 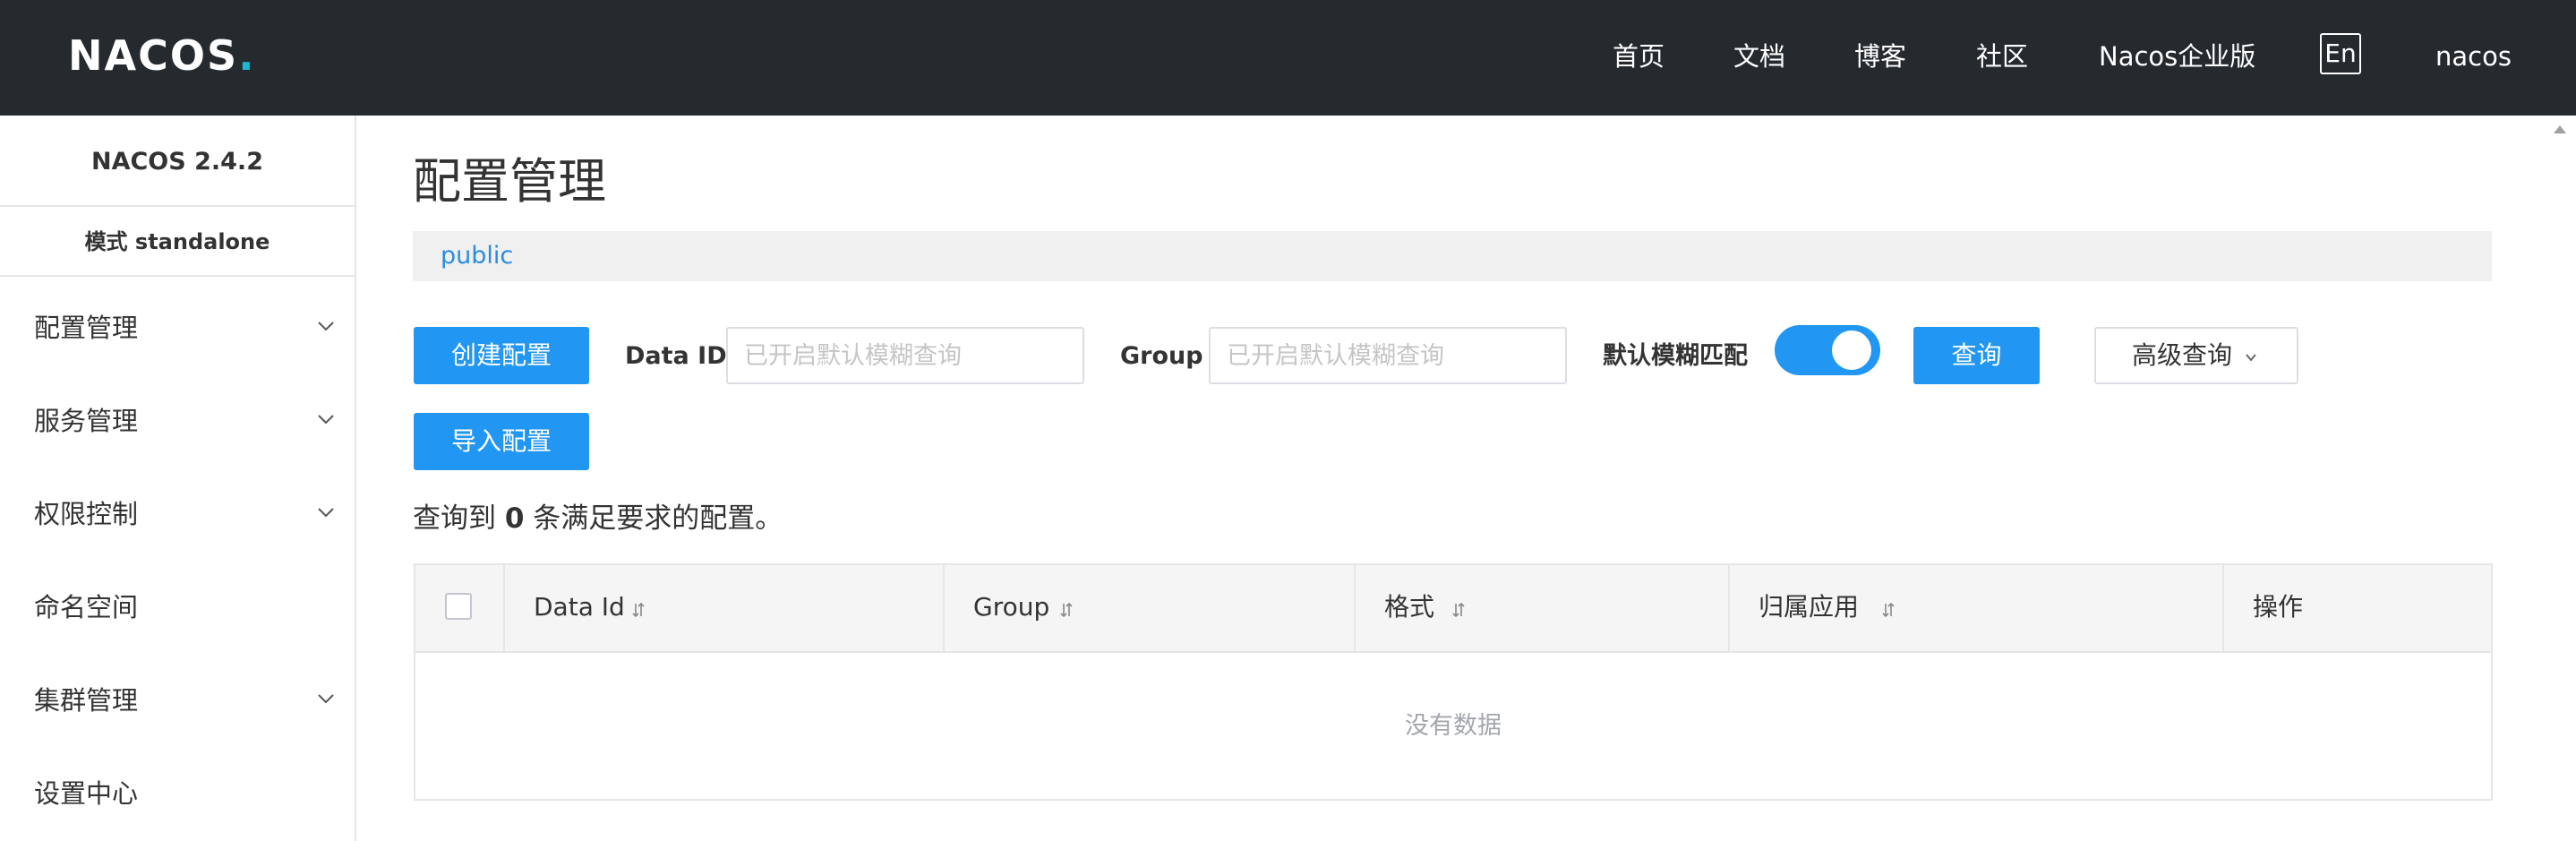 I want to click on nav-enterprise-link: Nacos企业版, so click(x=2177, y=56).